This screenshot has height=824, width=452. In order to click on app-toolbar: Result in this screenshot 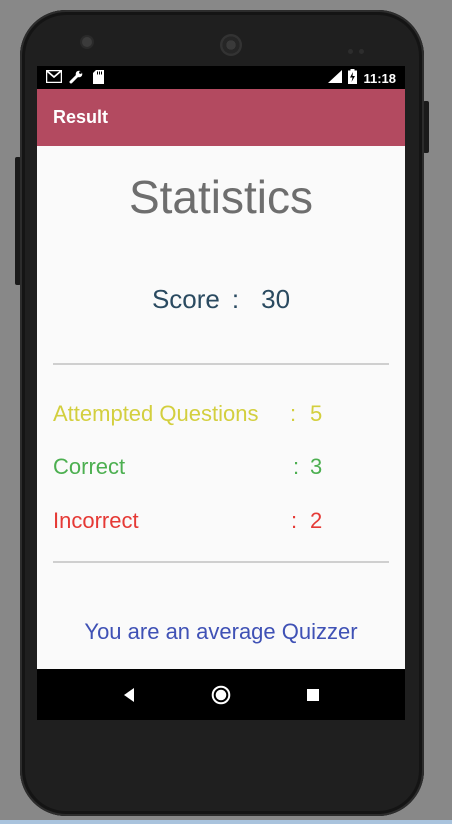, I will do `click(221, 117)`.